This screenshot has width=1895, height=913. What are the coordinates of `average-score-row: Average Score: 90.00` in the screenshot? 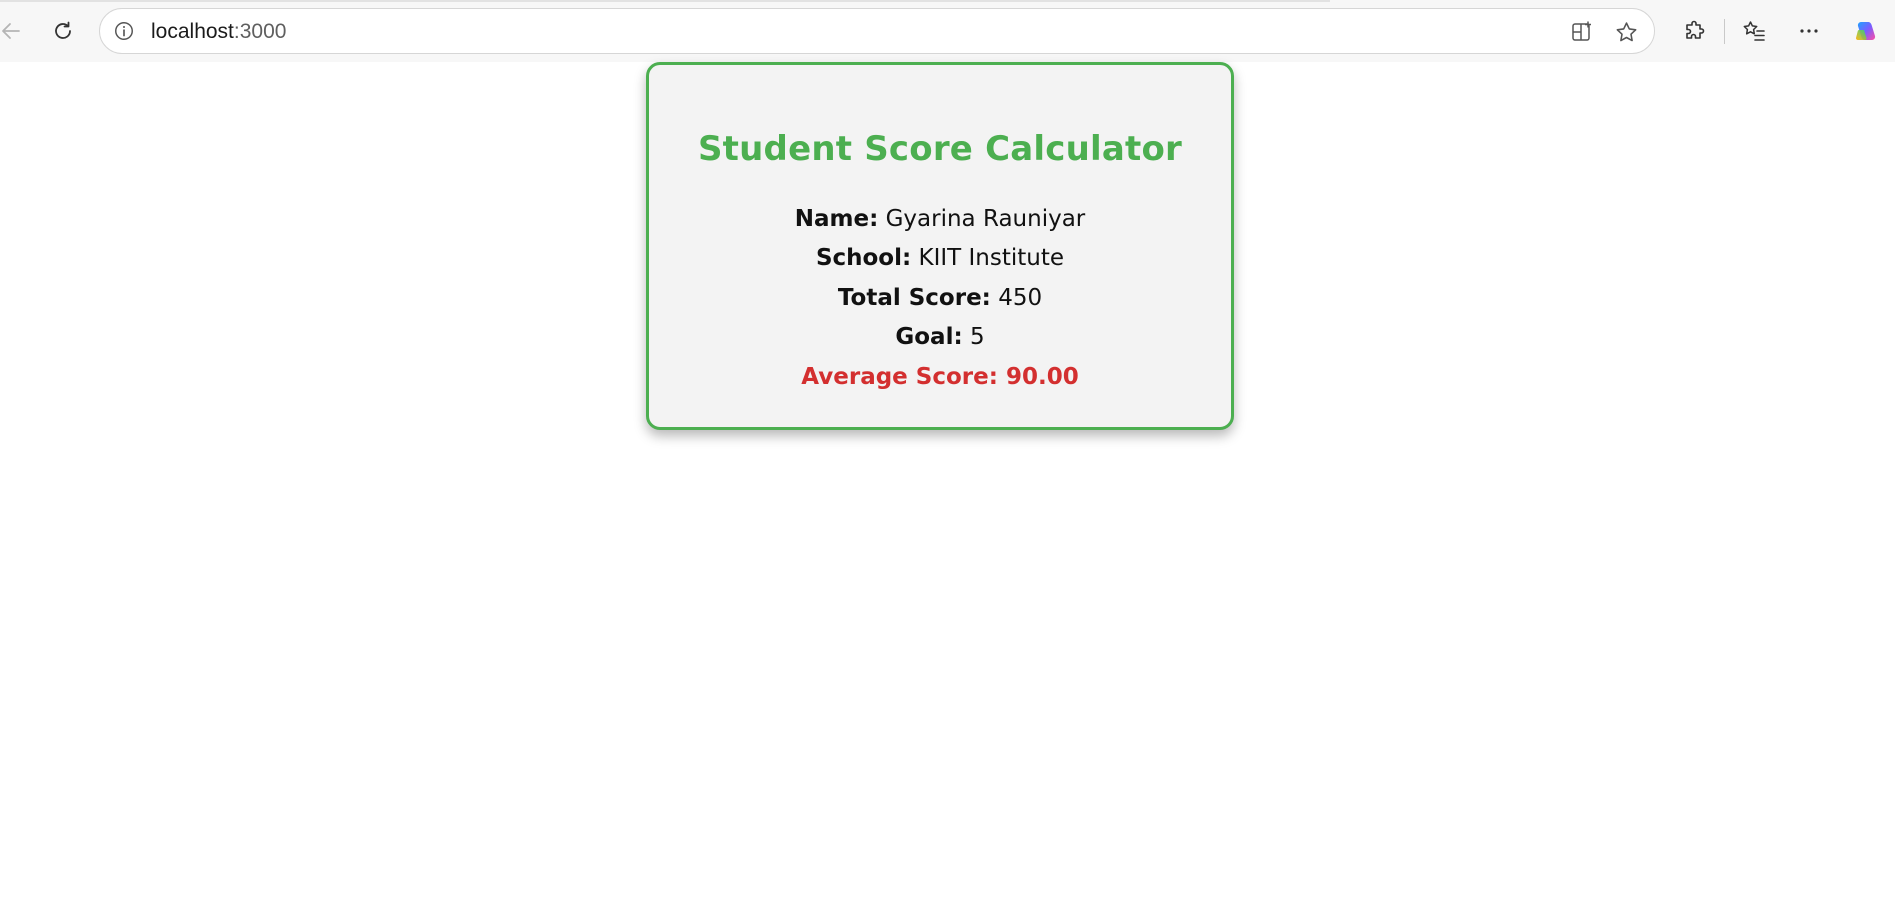 It's located at (940, 377).